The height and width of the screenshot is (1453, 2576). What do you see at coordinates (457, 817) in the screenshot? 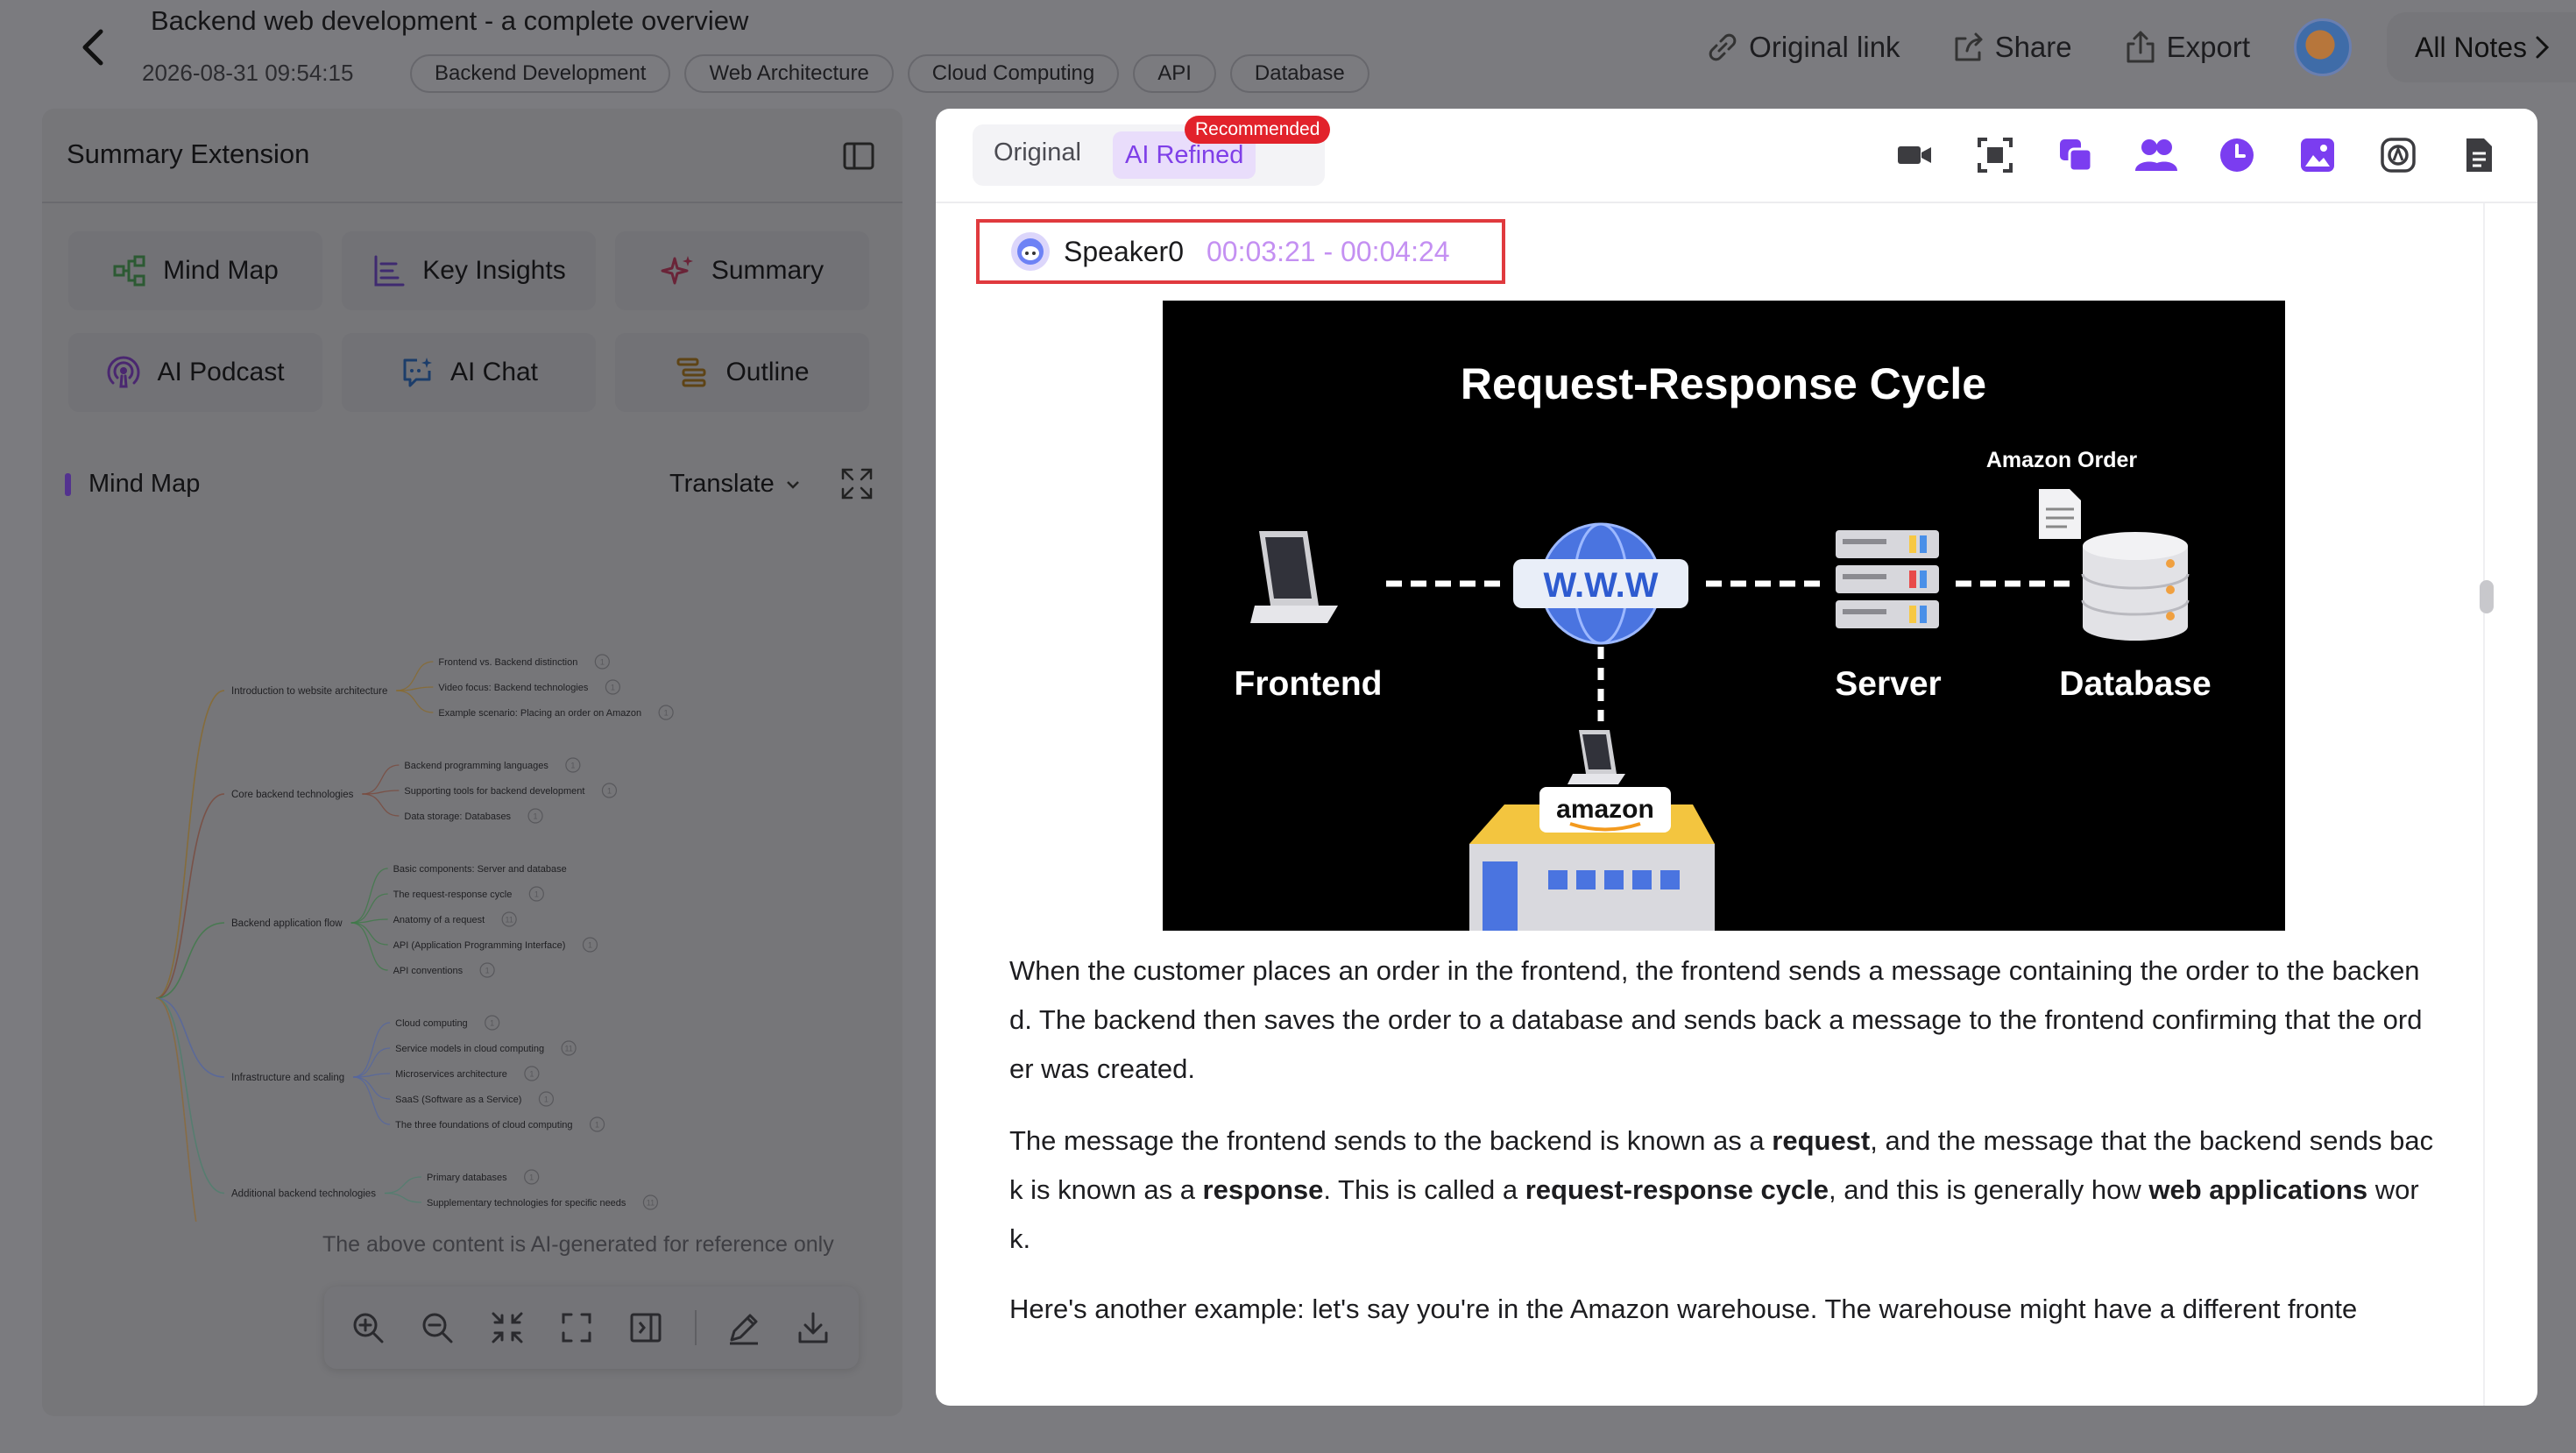
I see `mindmap-leaf: Data storage: Databases` at bounding box center [457, 817].